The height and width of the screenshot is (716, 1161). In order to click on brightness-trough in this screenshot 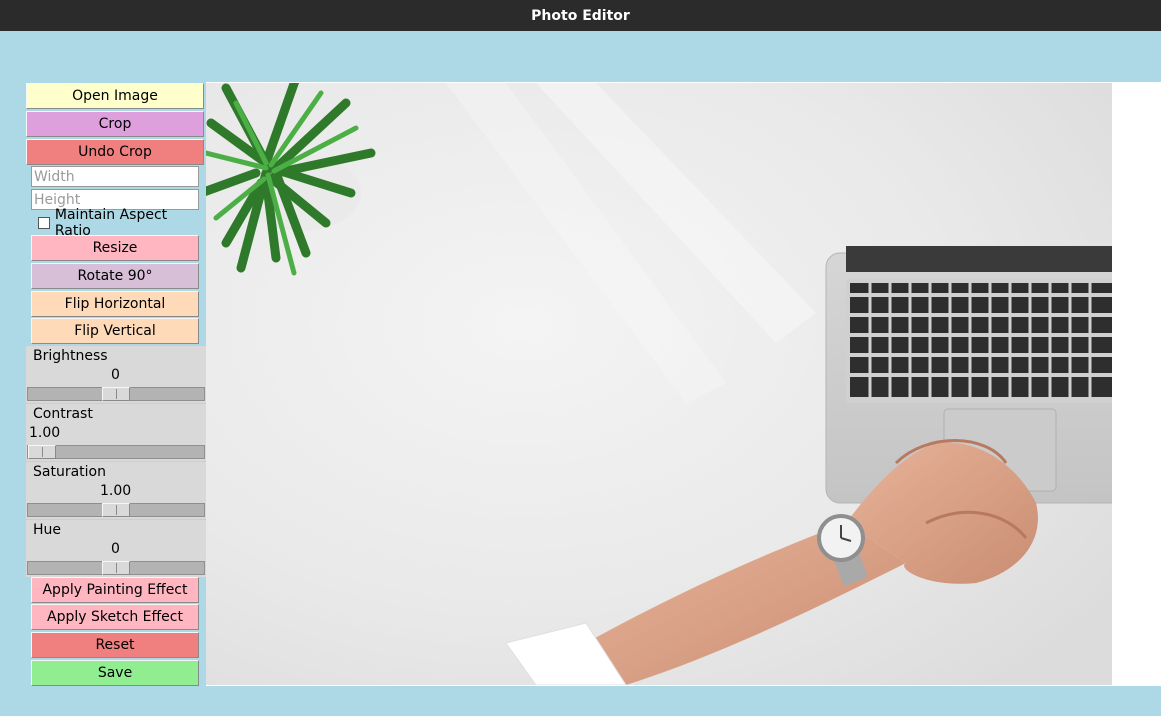, I will do `click(116, 394)`.